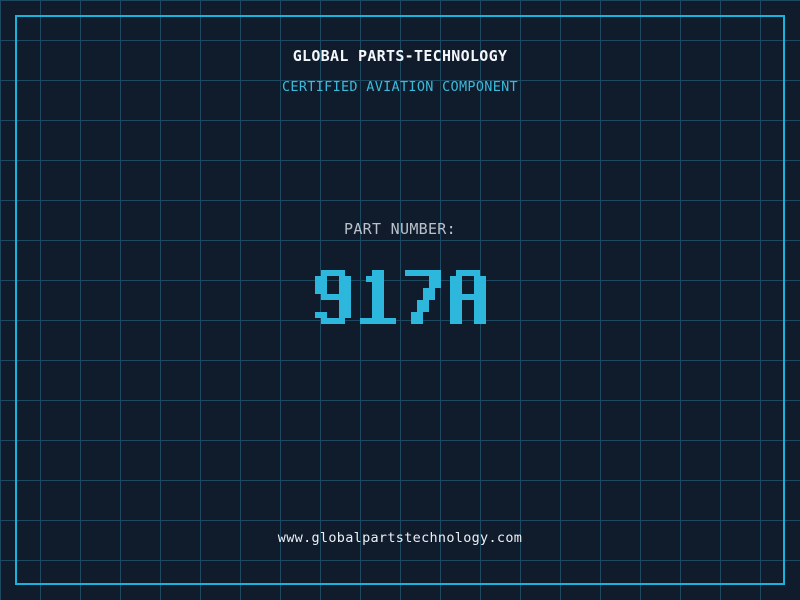  Describe the element at coordinates (400, 56) in the screenshot. I see `company-name: GLOBAL PARTS-TECHNOLOGY` at that location.